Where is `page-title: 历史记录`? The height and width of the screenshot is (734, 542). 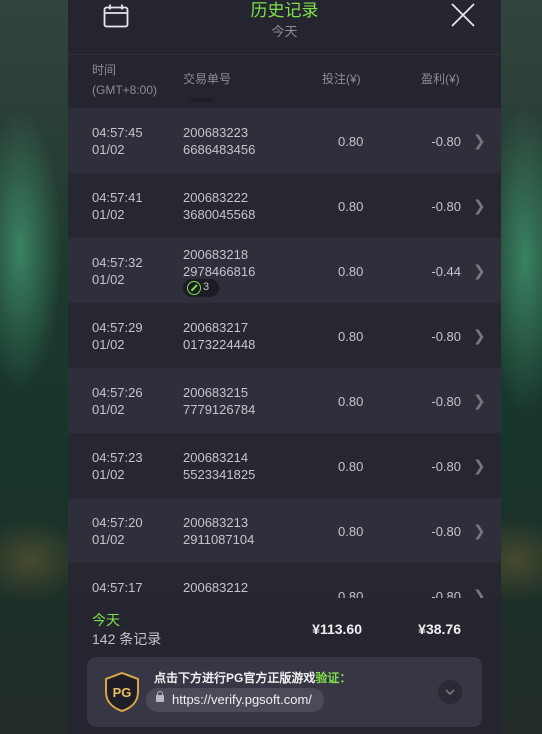 page-title: 历史记录 is located at coordinates (284, 10).